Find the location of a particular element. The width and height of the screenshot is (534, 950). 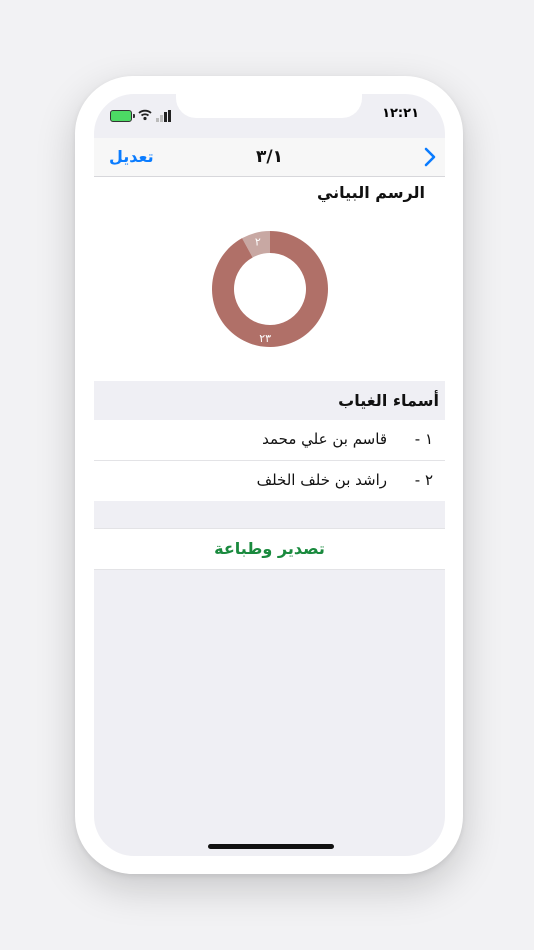

list-item: ١ - قاسم بن علي محمد is located at coordinates (269, 440).